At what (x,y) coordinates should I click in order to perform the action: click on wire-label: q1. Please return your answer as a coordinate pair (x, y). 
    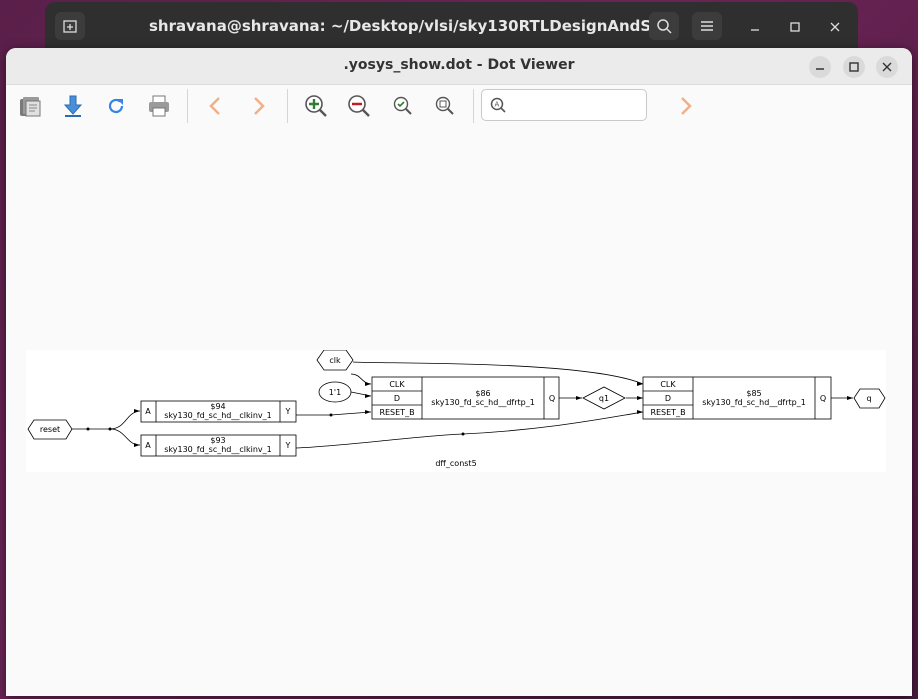
    Looking at the image, I should click on (604, 398).